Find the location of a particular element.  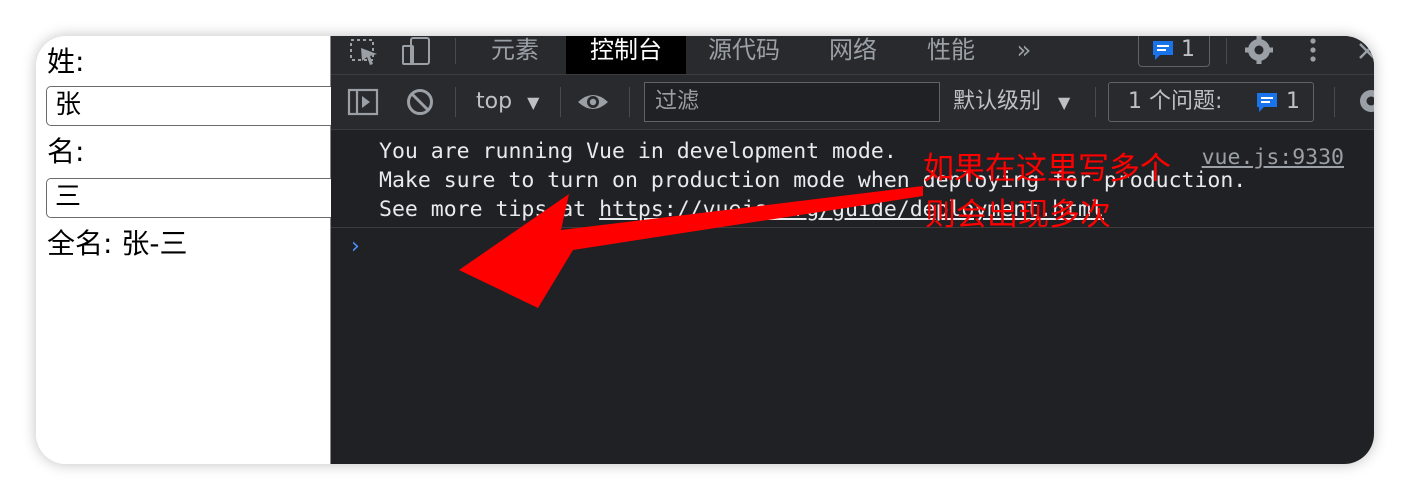

log-level-label: 默认级别 is located at coordinates (997, 101).